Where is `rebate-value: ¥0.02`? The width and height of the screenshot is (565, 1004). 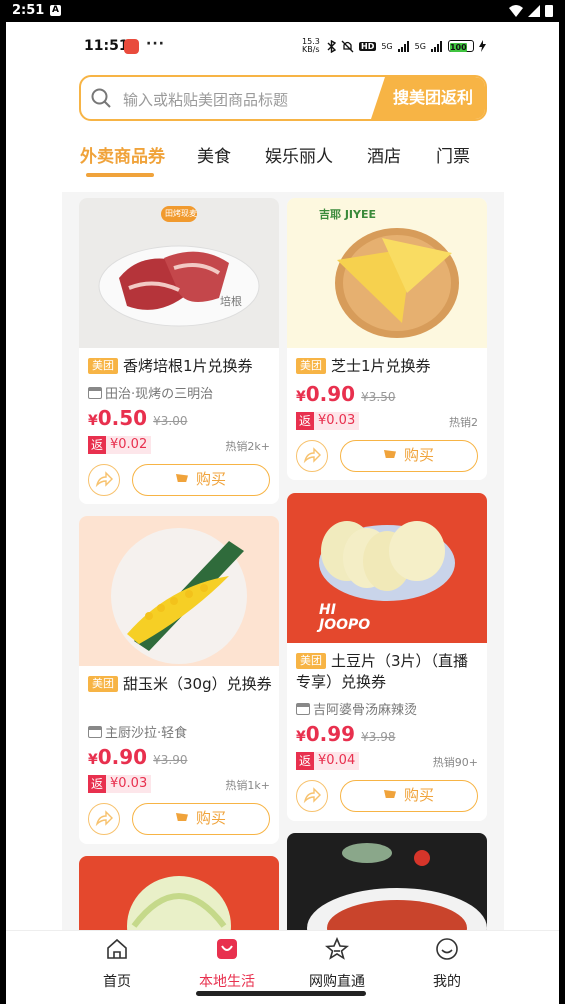 rebate-value: ¥0.02 is located at coordinates (129, 445).